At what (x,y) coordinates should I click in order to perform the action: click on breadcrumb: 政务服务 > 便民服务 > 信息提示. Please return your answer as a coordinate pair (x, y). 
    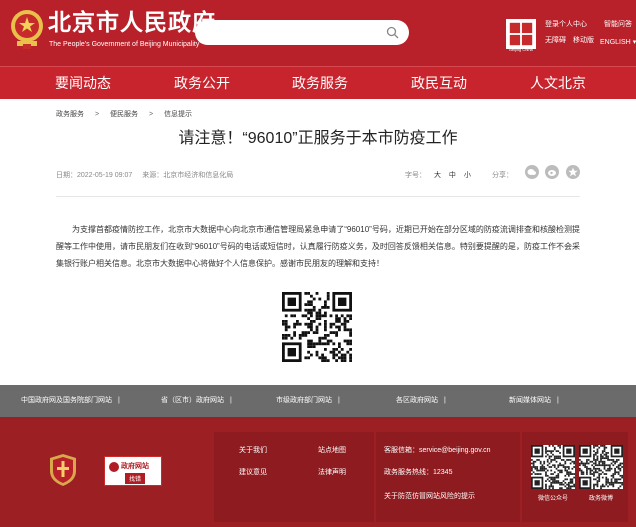
    Looking at the image, I should click on (124, 114).